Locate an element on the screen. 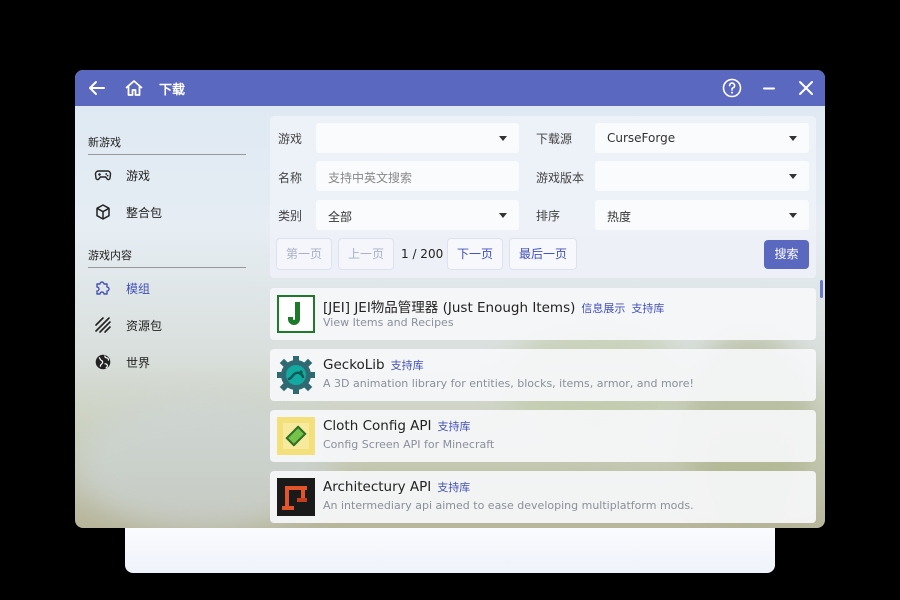 The width and height of the screenshot is (900, 600). globe-icon is located at coordinates (103, 362).